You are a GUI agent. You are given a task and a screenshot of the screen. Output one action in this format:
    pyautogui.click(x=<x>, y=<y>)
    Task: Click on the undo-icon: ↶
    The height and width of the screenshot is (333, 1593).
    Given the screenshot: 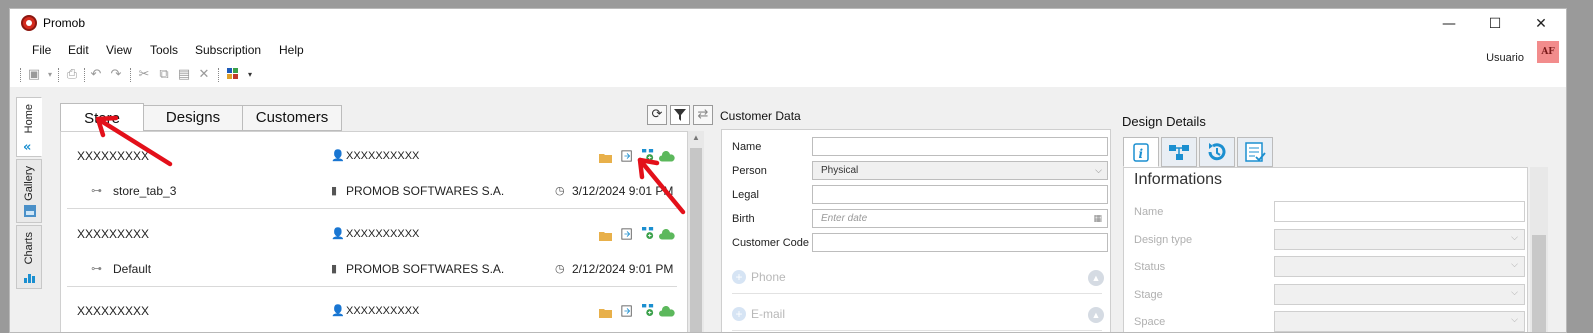 What is the action you would take?
    pyautogui.click(x=96, y=75)
    